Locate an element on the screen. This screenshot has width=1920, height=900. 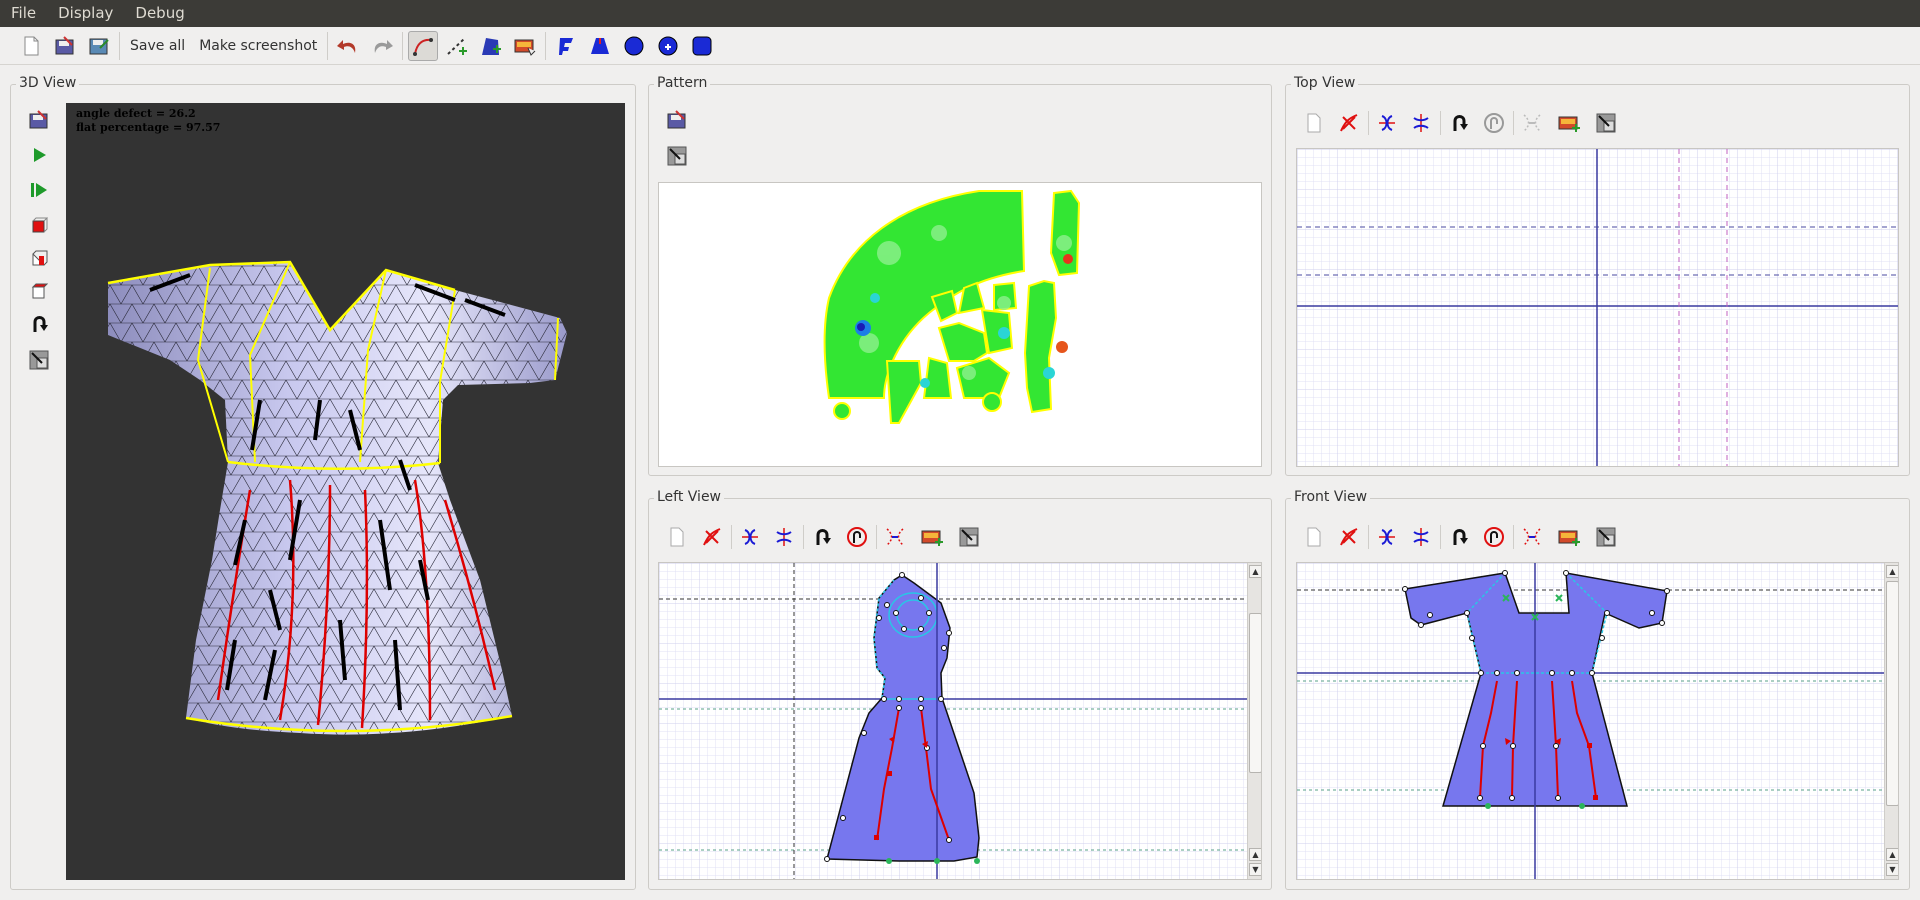
left-split-button is located at coordinates (895, 537).